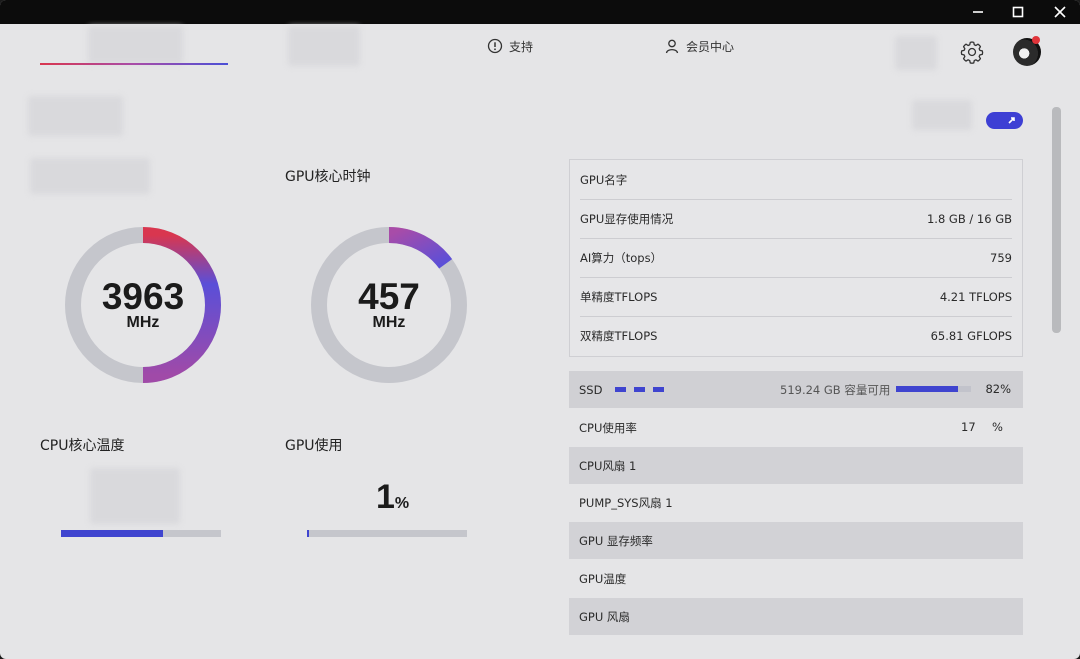 The height and width of the screenshot is (659, 1080). I want to click on ssd-row: SSD 519.24 GB 容量可用 82%, so click(796, 389).